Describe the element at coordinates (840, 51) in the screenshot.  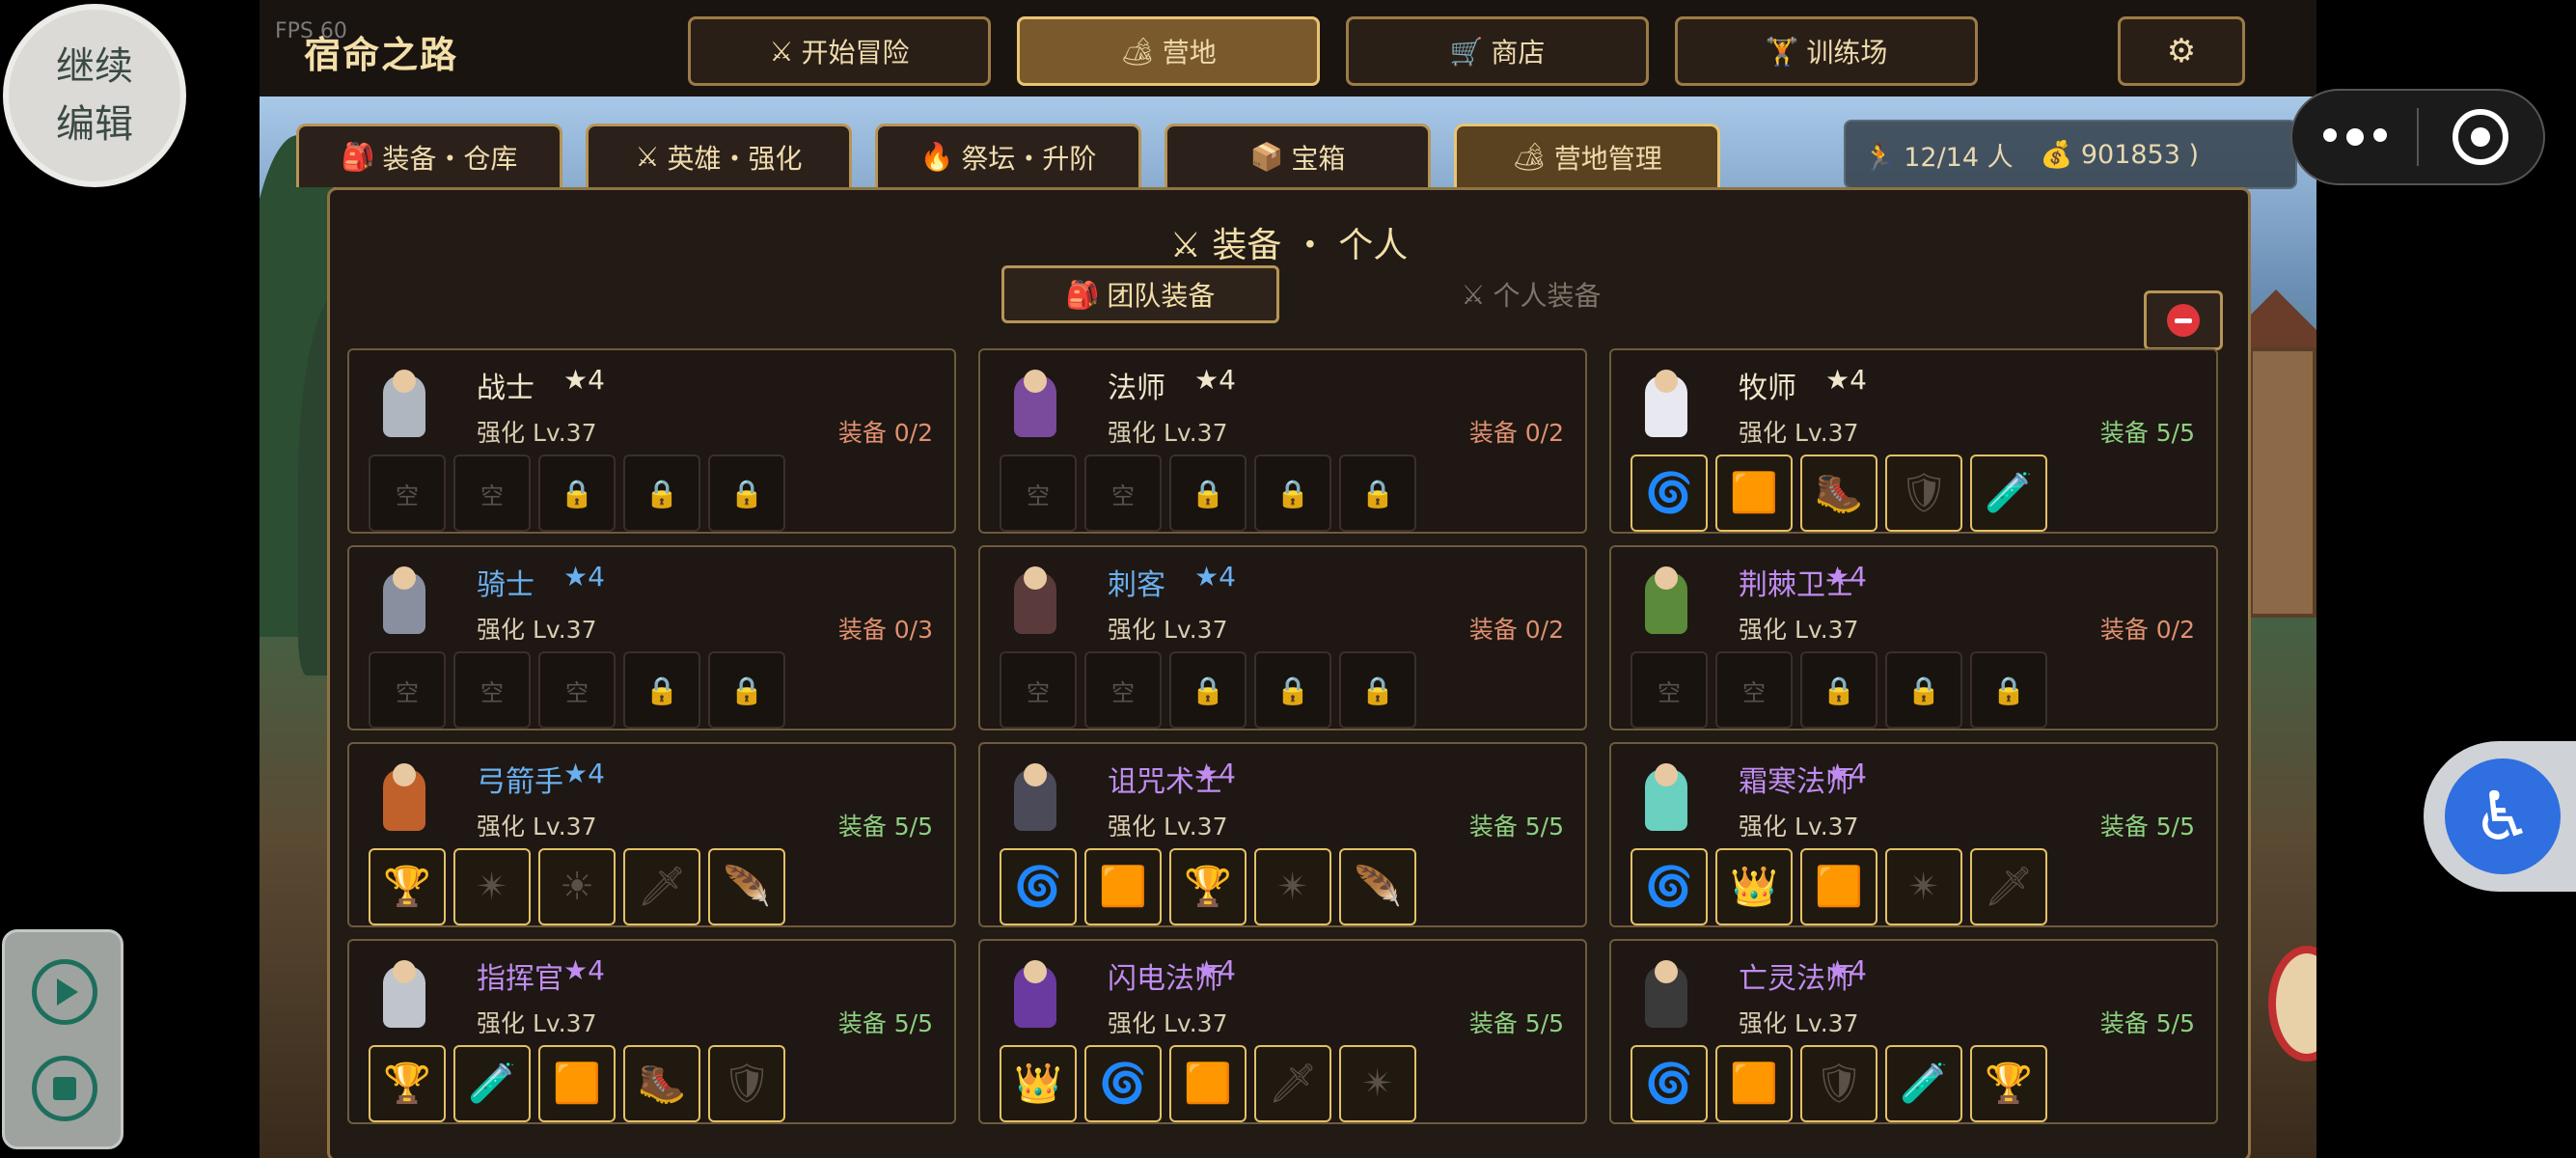
I see `nav-start-adventure-button: ⚔ 开始冒险` at that location.